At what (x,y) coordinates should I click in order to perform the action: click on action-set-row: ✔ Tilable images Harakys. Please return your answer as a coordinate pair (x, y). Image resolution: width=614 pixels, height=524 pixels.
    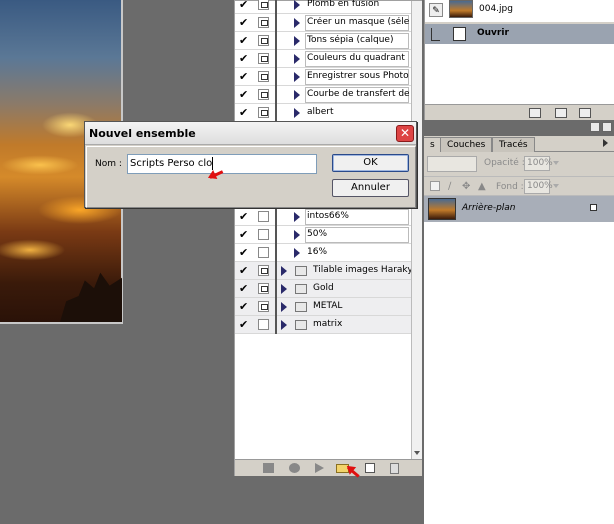
    Looking at the image, I should click on (325, 271).